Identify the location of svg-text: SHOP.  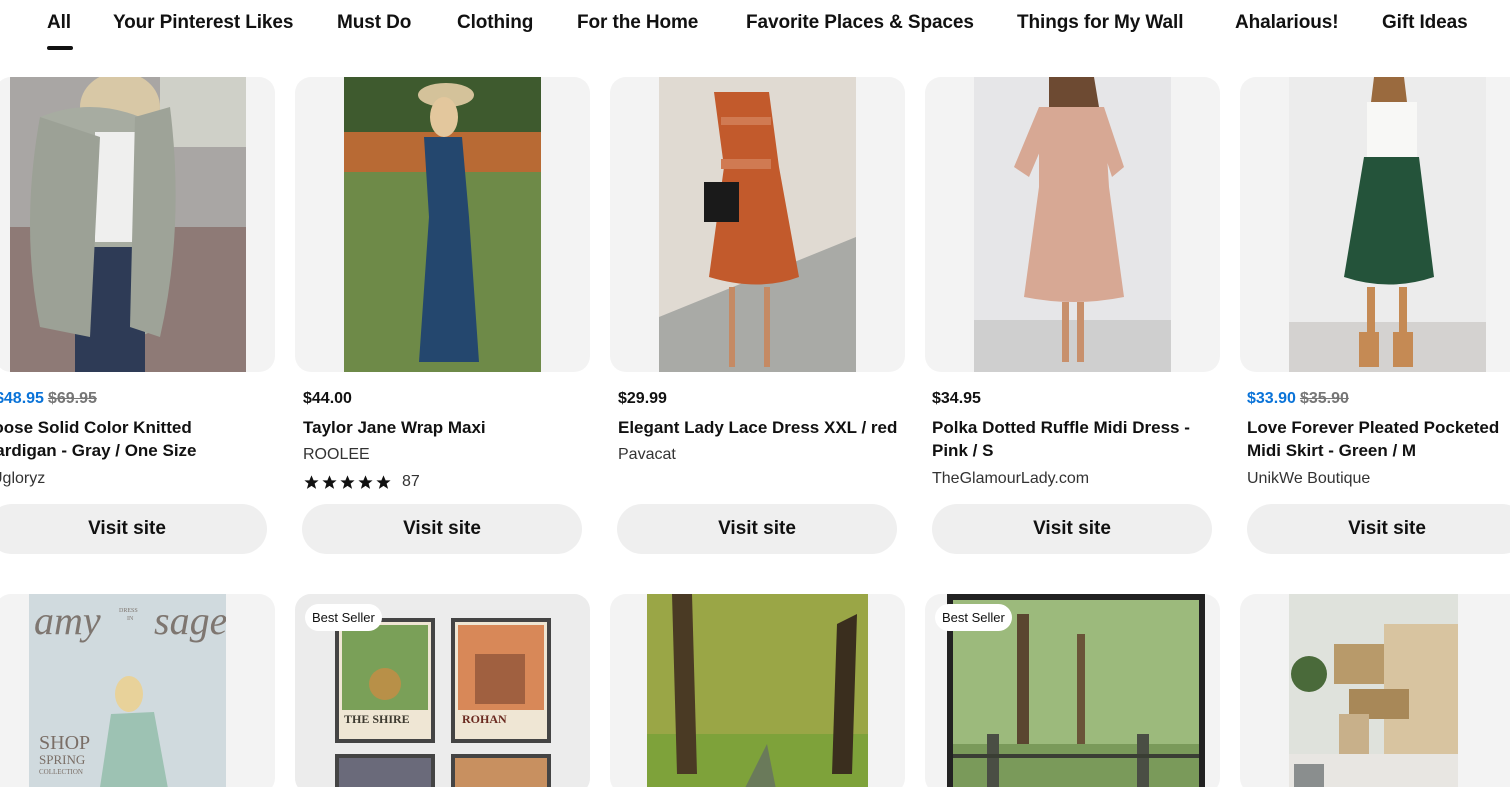
(64, 743).